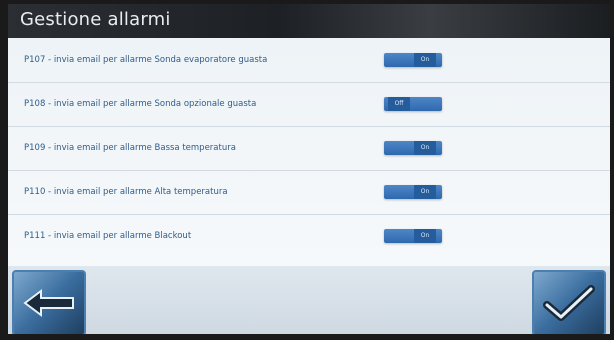 The image size is (614, 340). Describe the element at coordinates (413, 148) in the screenshot. I see `alarm-toggle-p109: On` at that location.